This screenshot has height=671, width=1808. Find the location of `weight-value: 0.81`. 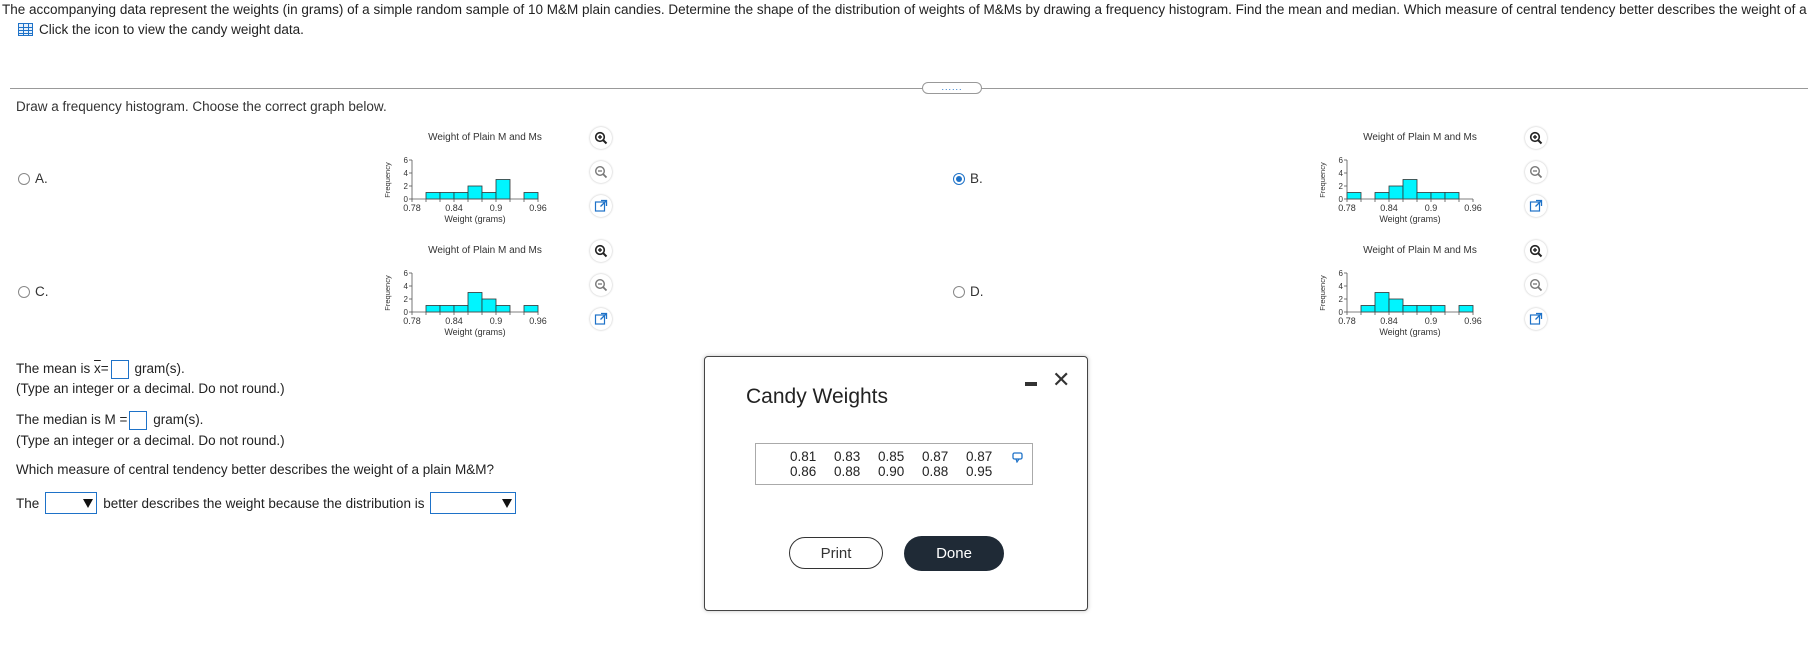

weight-value: 0.81 is located at coordinates (803, 456).